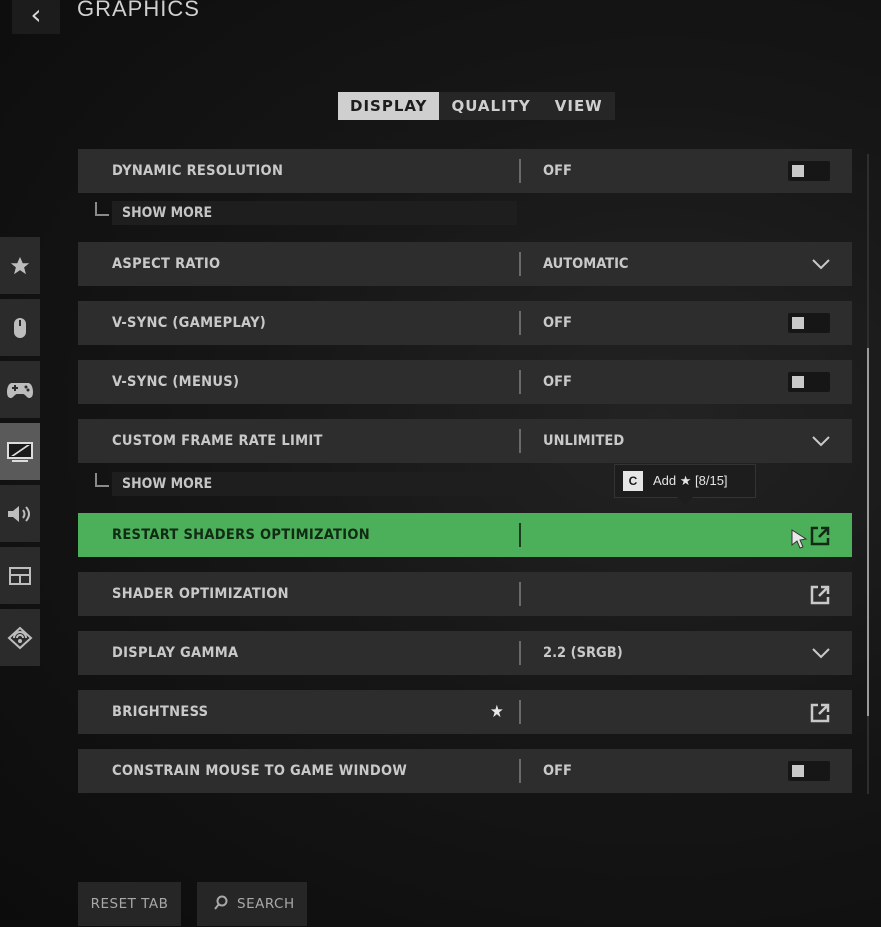  What do you see at coordinates (166, 264) in the screenshot?
I see `setting-label: ASPECT RATIO` at bounding box center [166, 264].